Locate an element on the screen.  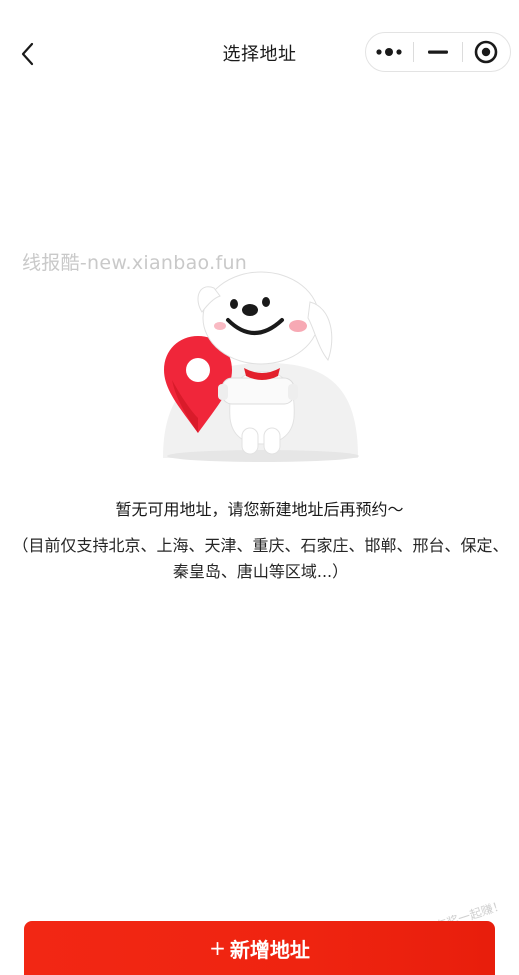
add-address-label: 新增地址 is located at coordinates (269, 949).